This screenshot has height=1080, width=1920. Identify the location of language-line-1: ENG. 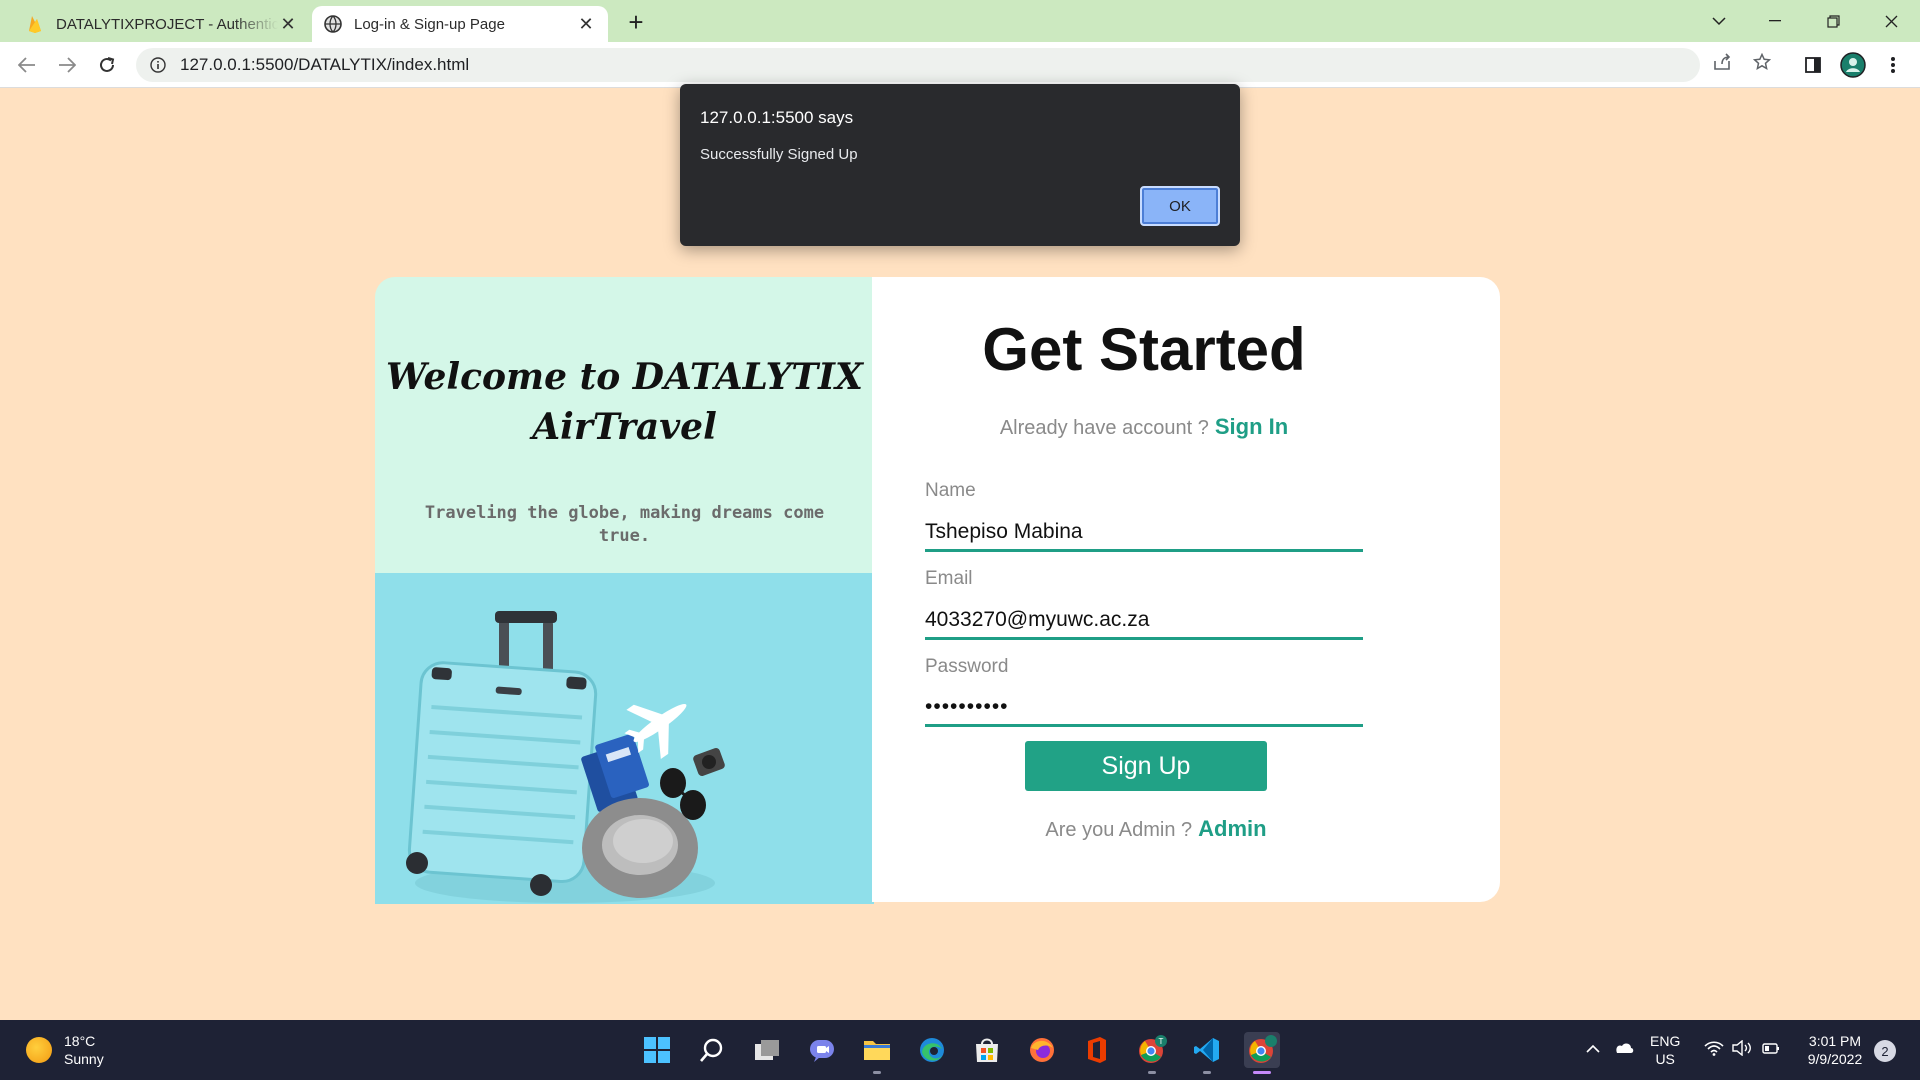
(1665, 1041).